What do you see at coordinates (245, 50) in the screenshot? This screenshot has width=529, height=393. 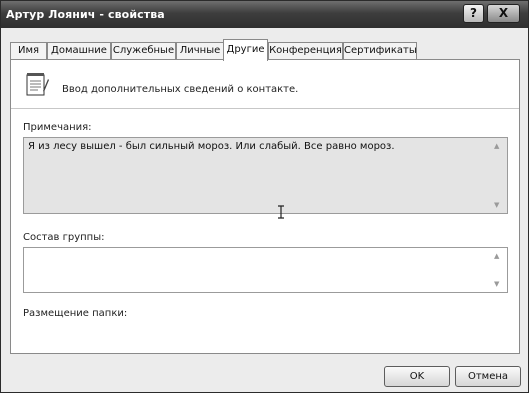 I see `tab-other: Другие` at bounding box center [245, 50].